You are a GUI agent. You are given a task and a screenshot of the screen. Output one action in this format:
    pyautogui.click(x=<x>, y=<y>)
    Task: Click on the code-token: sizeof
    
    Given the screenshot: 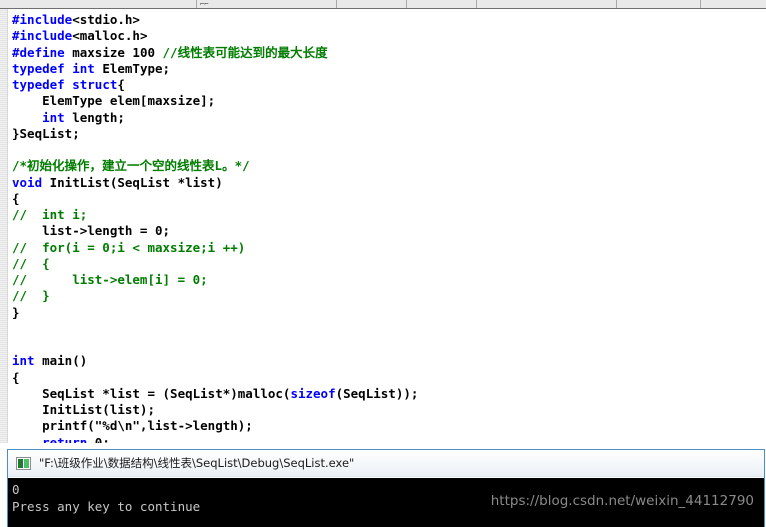 What is the action you would take?
    pyautogui.click(x=313, y=393)
    